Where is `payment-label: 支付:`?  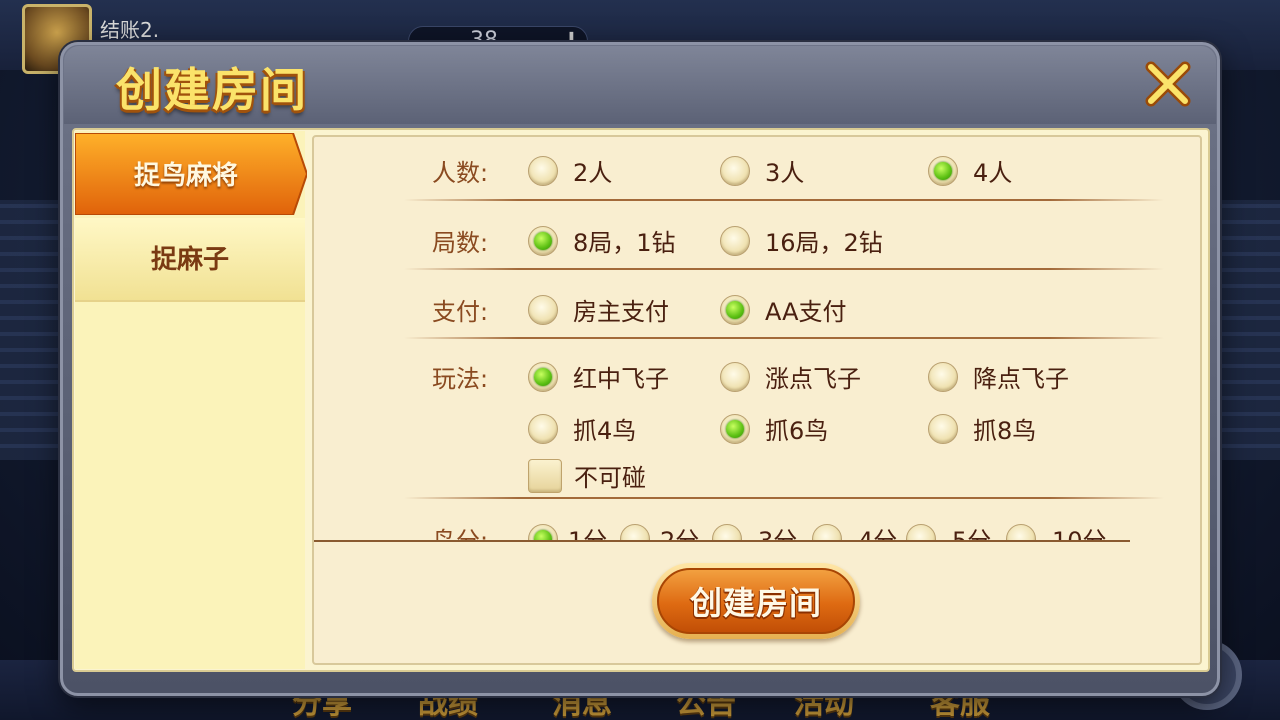
payment-label: 支付: is located at coordinates (460, 312).